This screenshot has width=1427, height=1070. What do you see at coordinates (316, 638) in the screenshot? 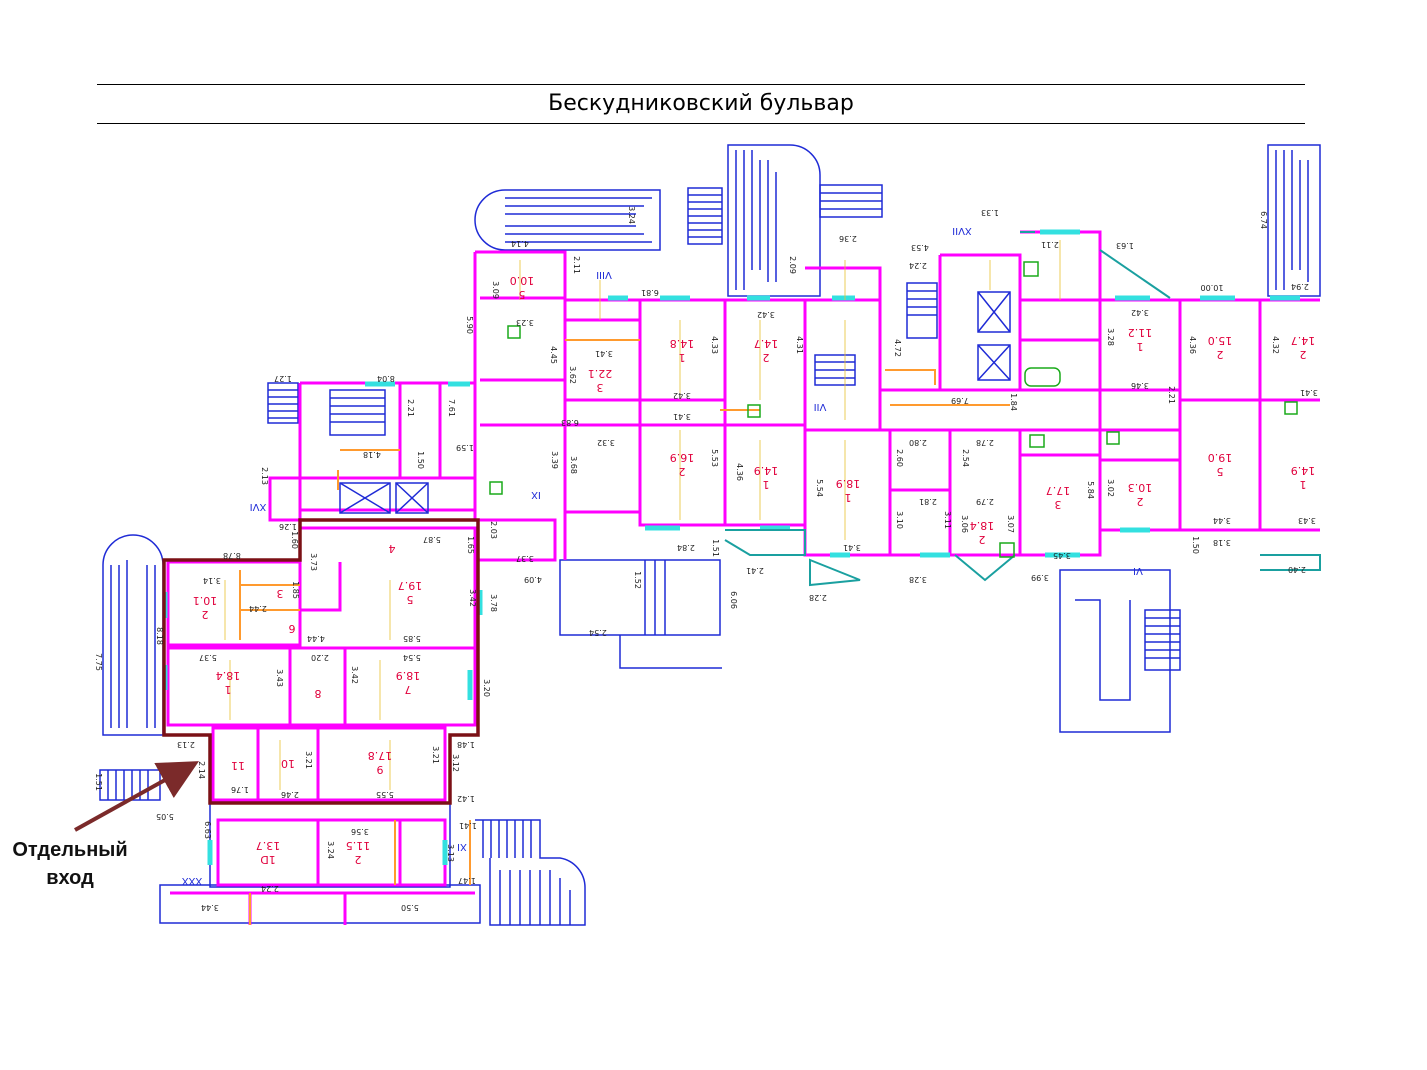
I see `svg-text: 4.44` at bounding box center [316, 638].